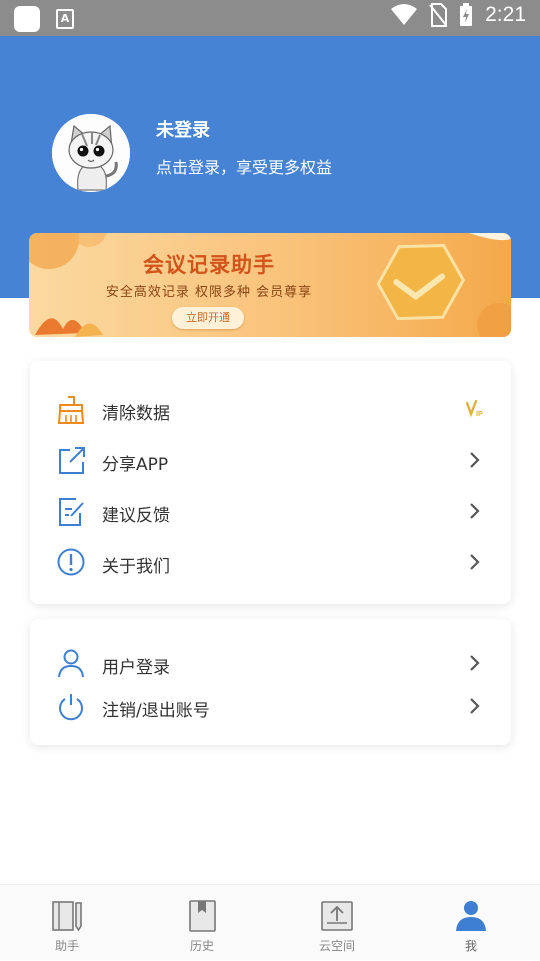 This screenshot has height=961, width=540. Describe the element at coordinates (404, 14) in the screenshot. I see `wifi-icon` at that location.